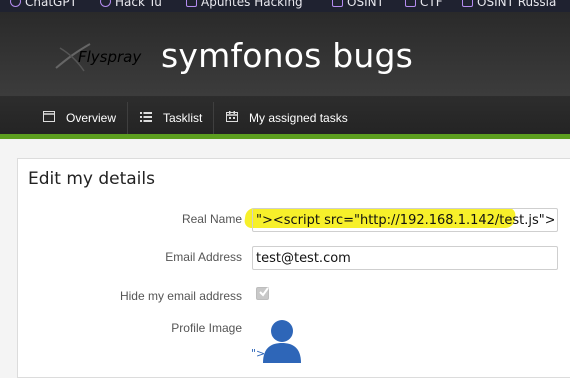 This screenshot has width=570, height=378. Describe the element at coordinates (287, 55) in the screenshot. I see `page-title: symfonos bugs` at that location.